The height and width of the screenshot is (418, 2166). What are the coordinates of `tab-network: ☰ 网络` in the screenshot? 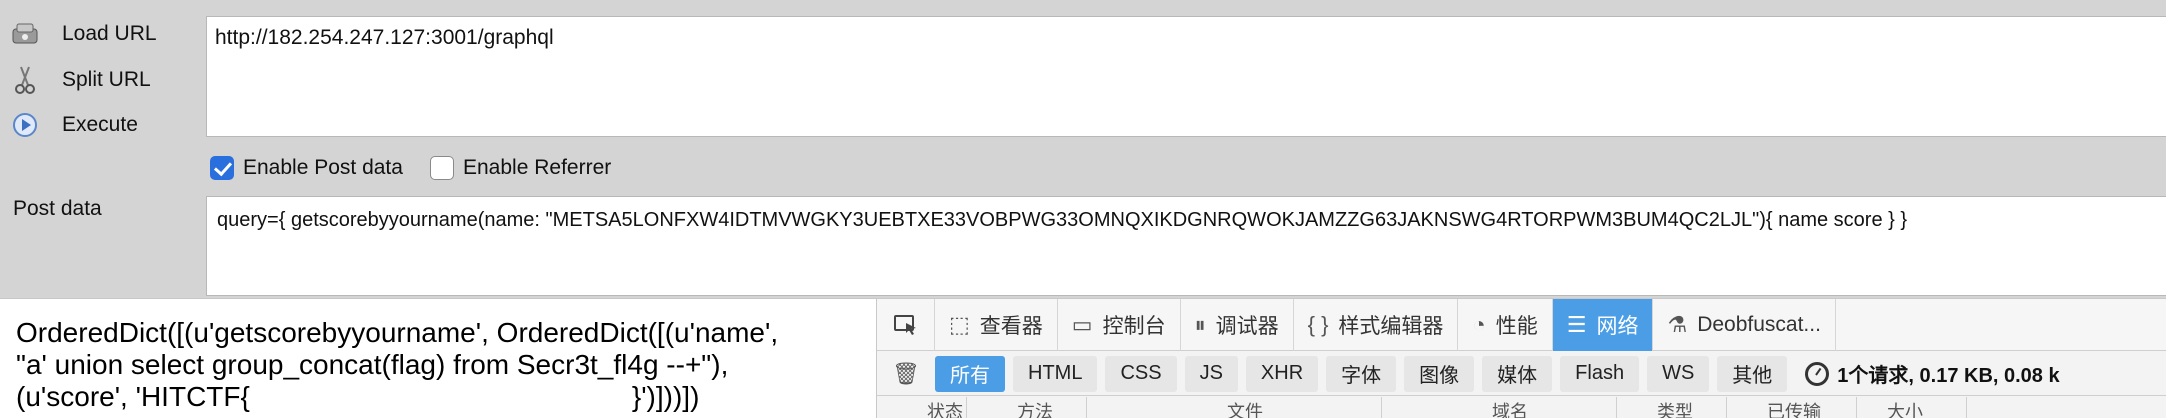 It's located at (1603, 325).